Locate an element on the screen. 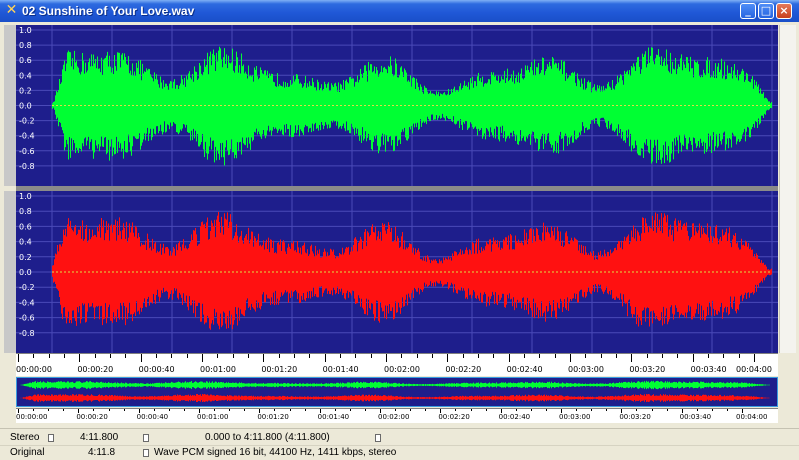 The width and height of the screenshot is (799, 460). original-length: 4:11.8 is located at coordinates (102, 452).